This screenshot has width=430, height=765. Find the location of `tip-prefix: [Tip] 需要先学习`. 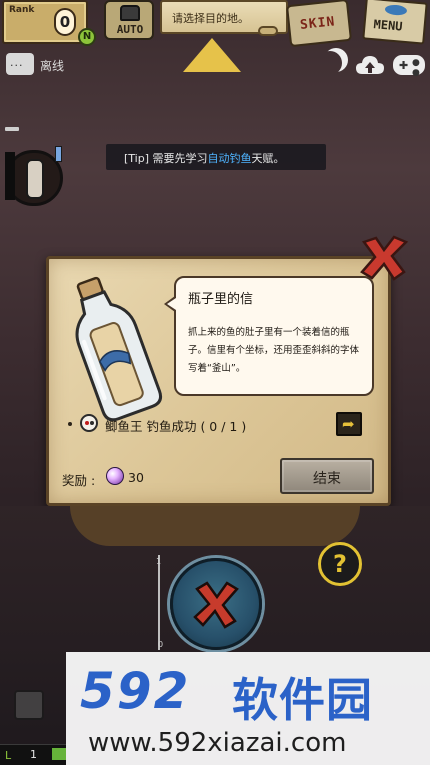

tip-prefix: [Tip] 需要先学习 is located at coordinates (166, 158).